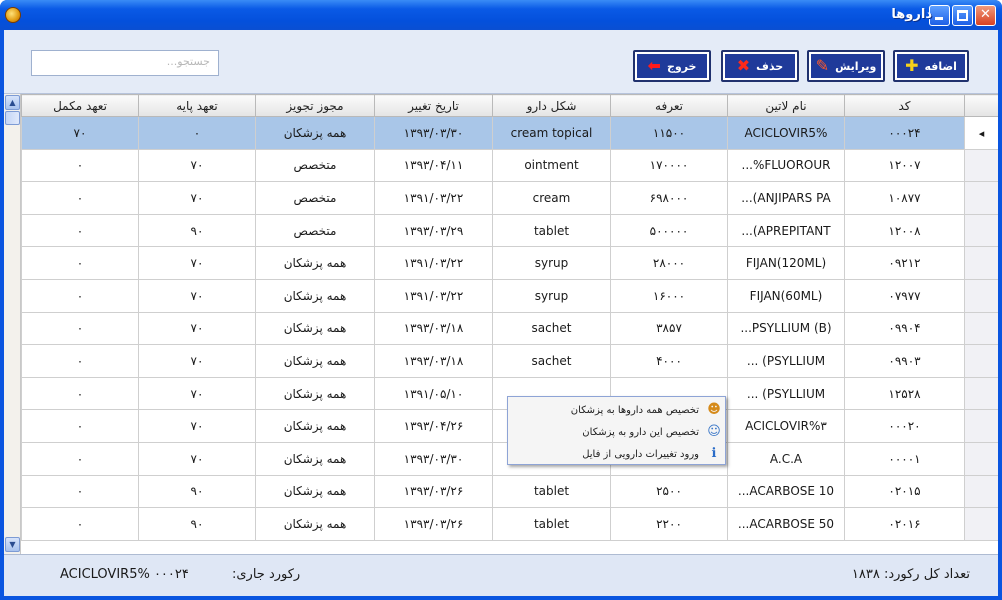 The height and width of the screenshot is (600, 1002). What do you see at coordinates (197, 105) in the screenshot?
I see `column-header: تعهد پایه` at bounding box center [197, 105].